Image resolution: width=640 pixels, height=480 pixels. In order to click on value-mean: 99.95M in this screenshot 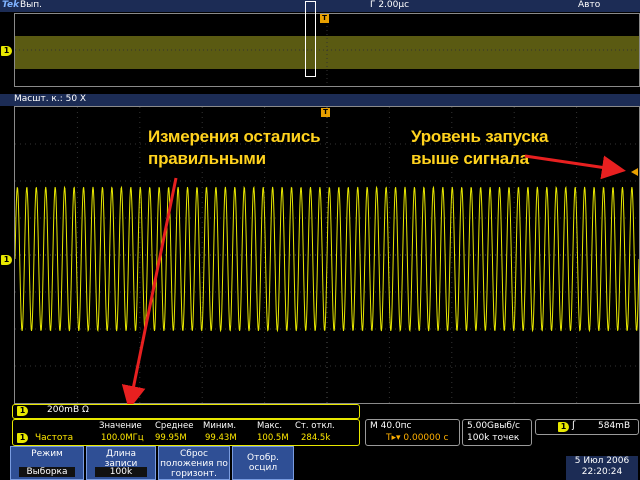, I will do `click(171, 438)`.